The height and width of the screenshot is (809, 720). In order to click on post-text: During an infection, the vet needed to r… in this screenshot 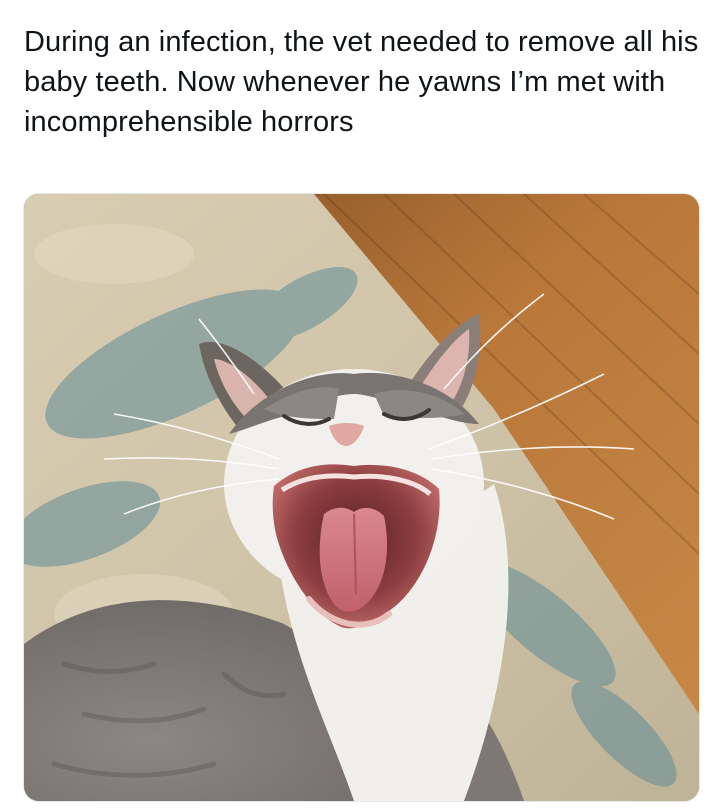, I will do `click(361, 82)`.